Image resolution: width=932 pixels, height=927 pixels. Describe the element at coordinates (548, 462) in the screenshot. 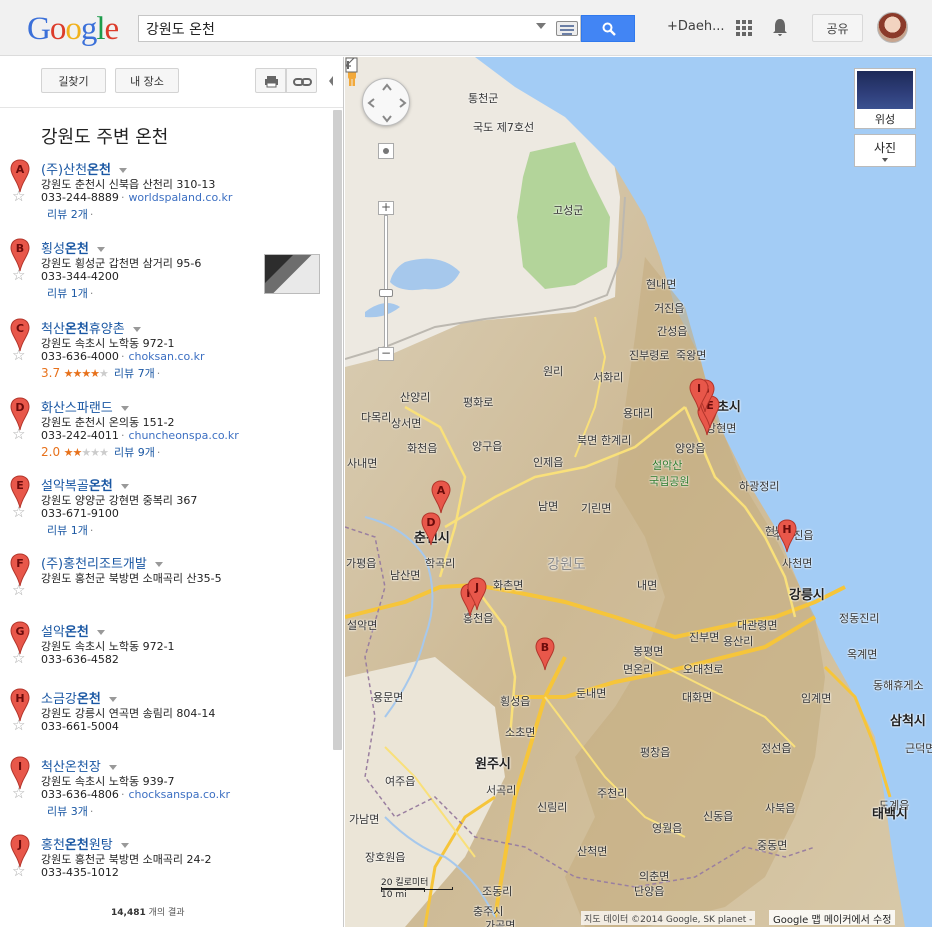

I see `map-place-label: 인제읍` at that location.